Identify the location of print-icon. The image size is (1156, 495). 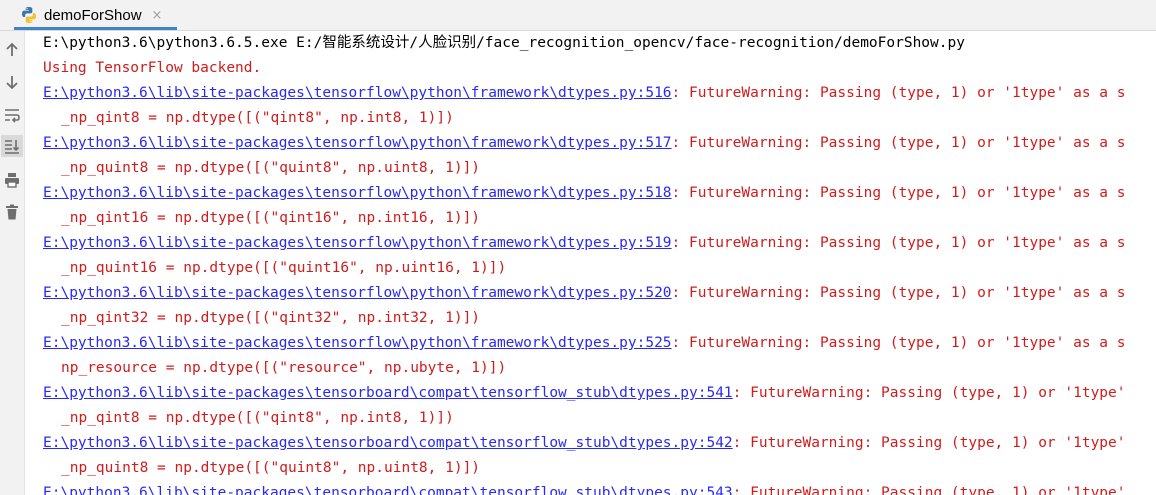
(12, 180).